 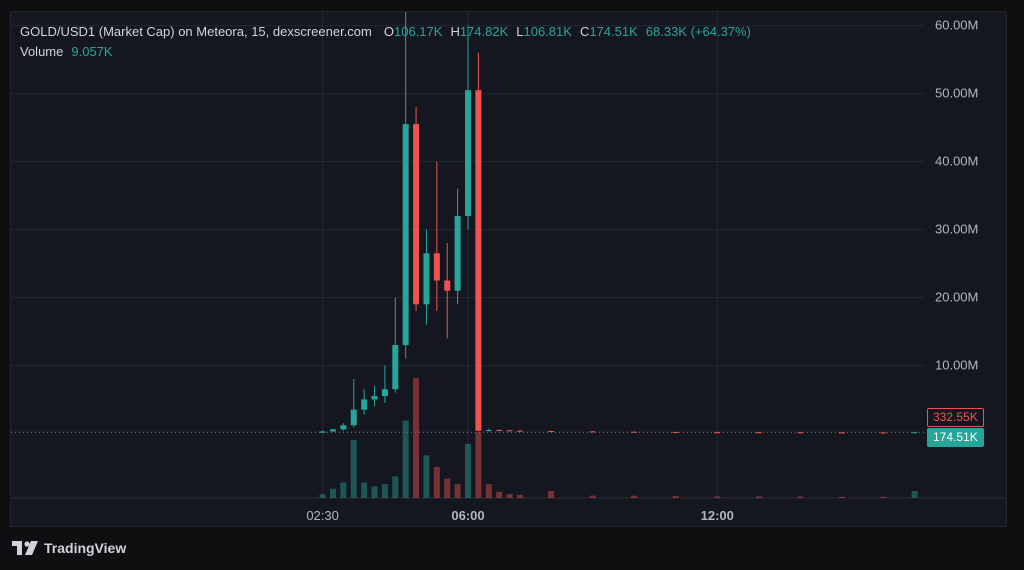 What do you see at coordinates (955, 417) in the screenshot?
I see `reference-price-label: 332.55K` at bounding box center [955, 417].